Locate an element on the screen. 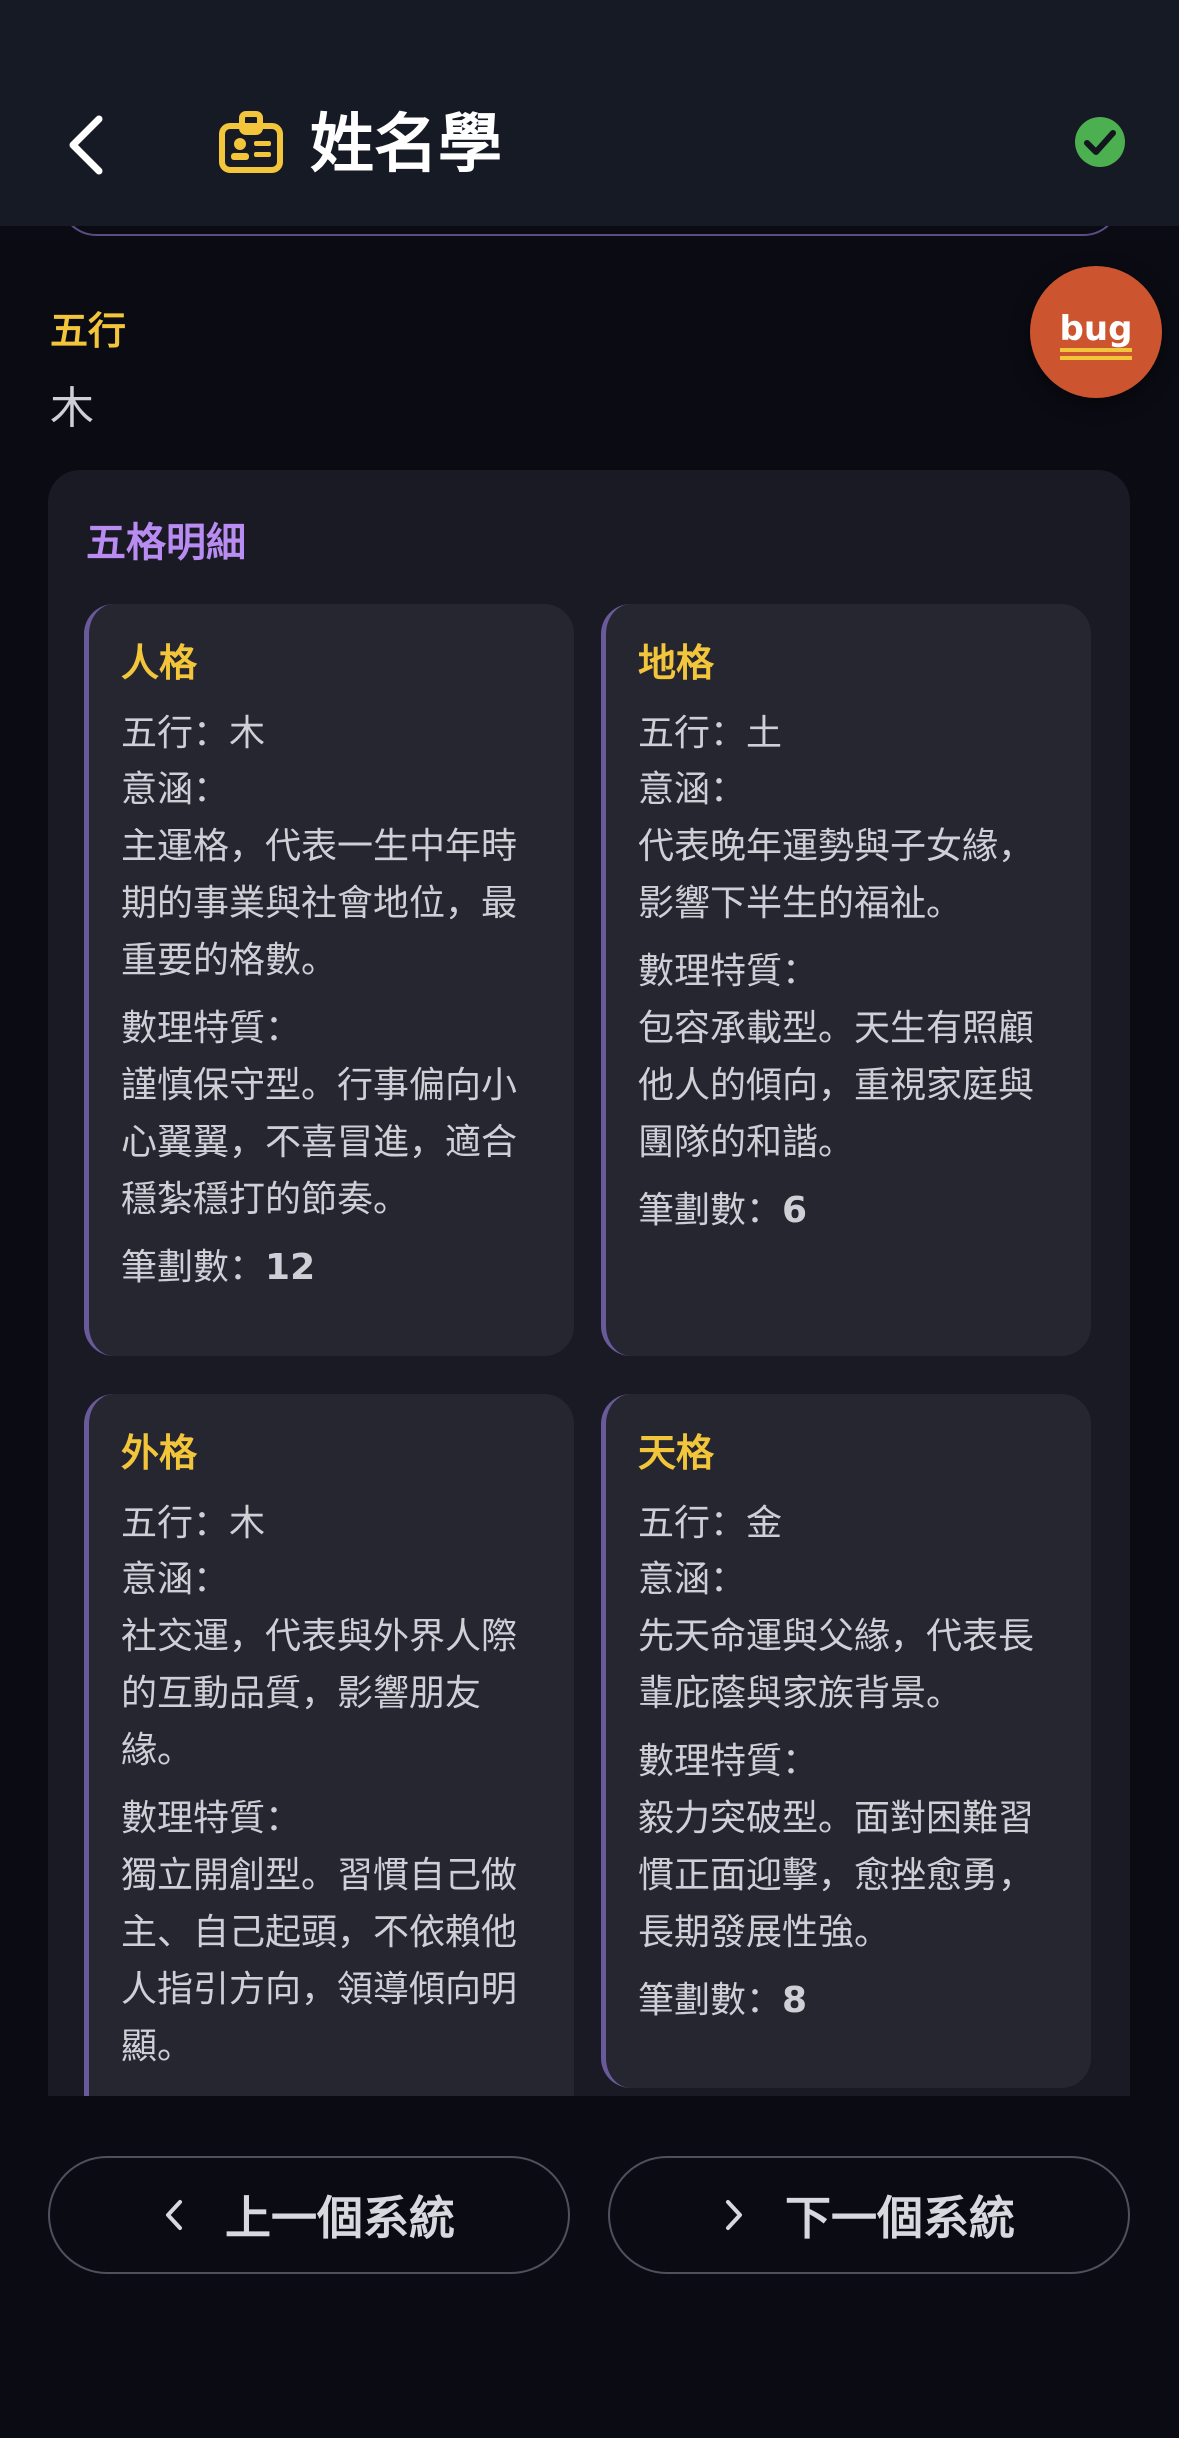 The width and height of the screenshot is (1179, 2438). wuxing-value: 木 is located at coordinates (72, 408).